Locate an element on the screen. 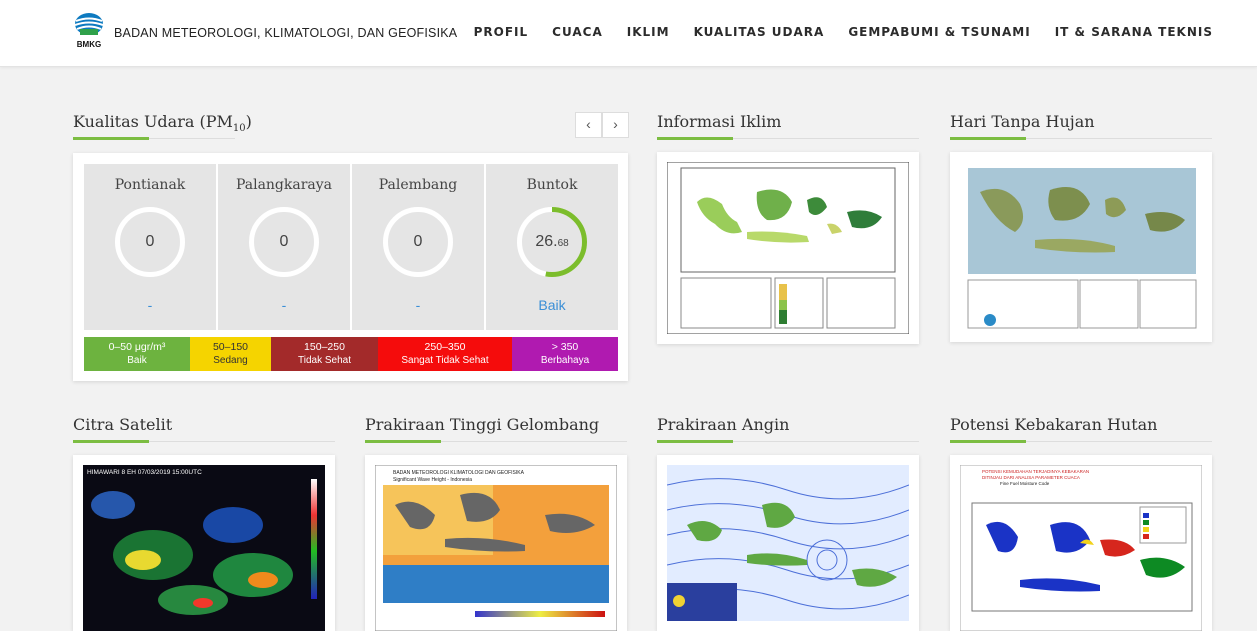 This screenshot has height=631, width=1257. climate-map-image is located at coordinates (788, 248).